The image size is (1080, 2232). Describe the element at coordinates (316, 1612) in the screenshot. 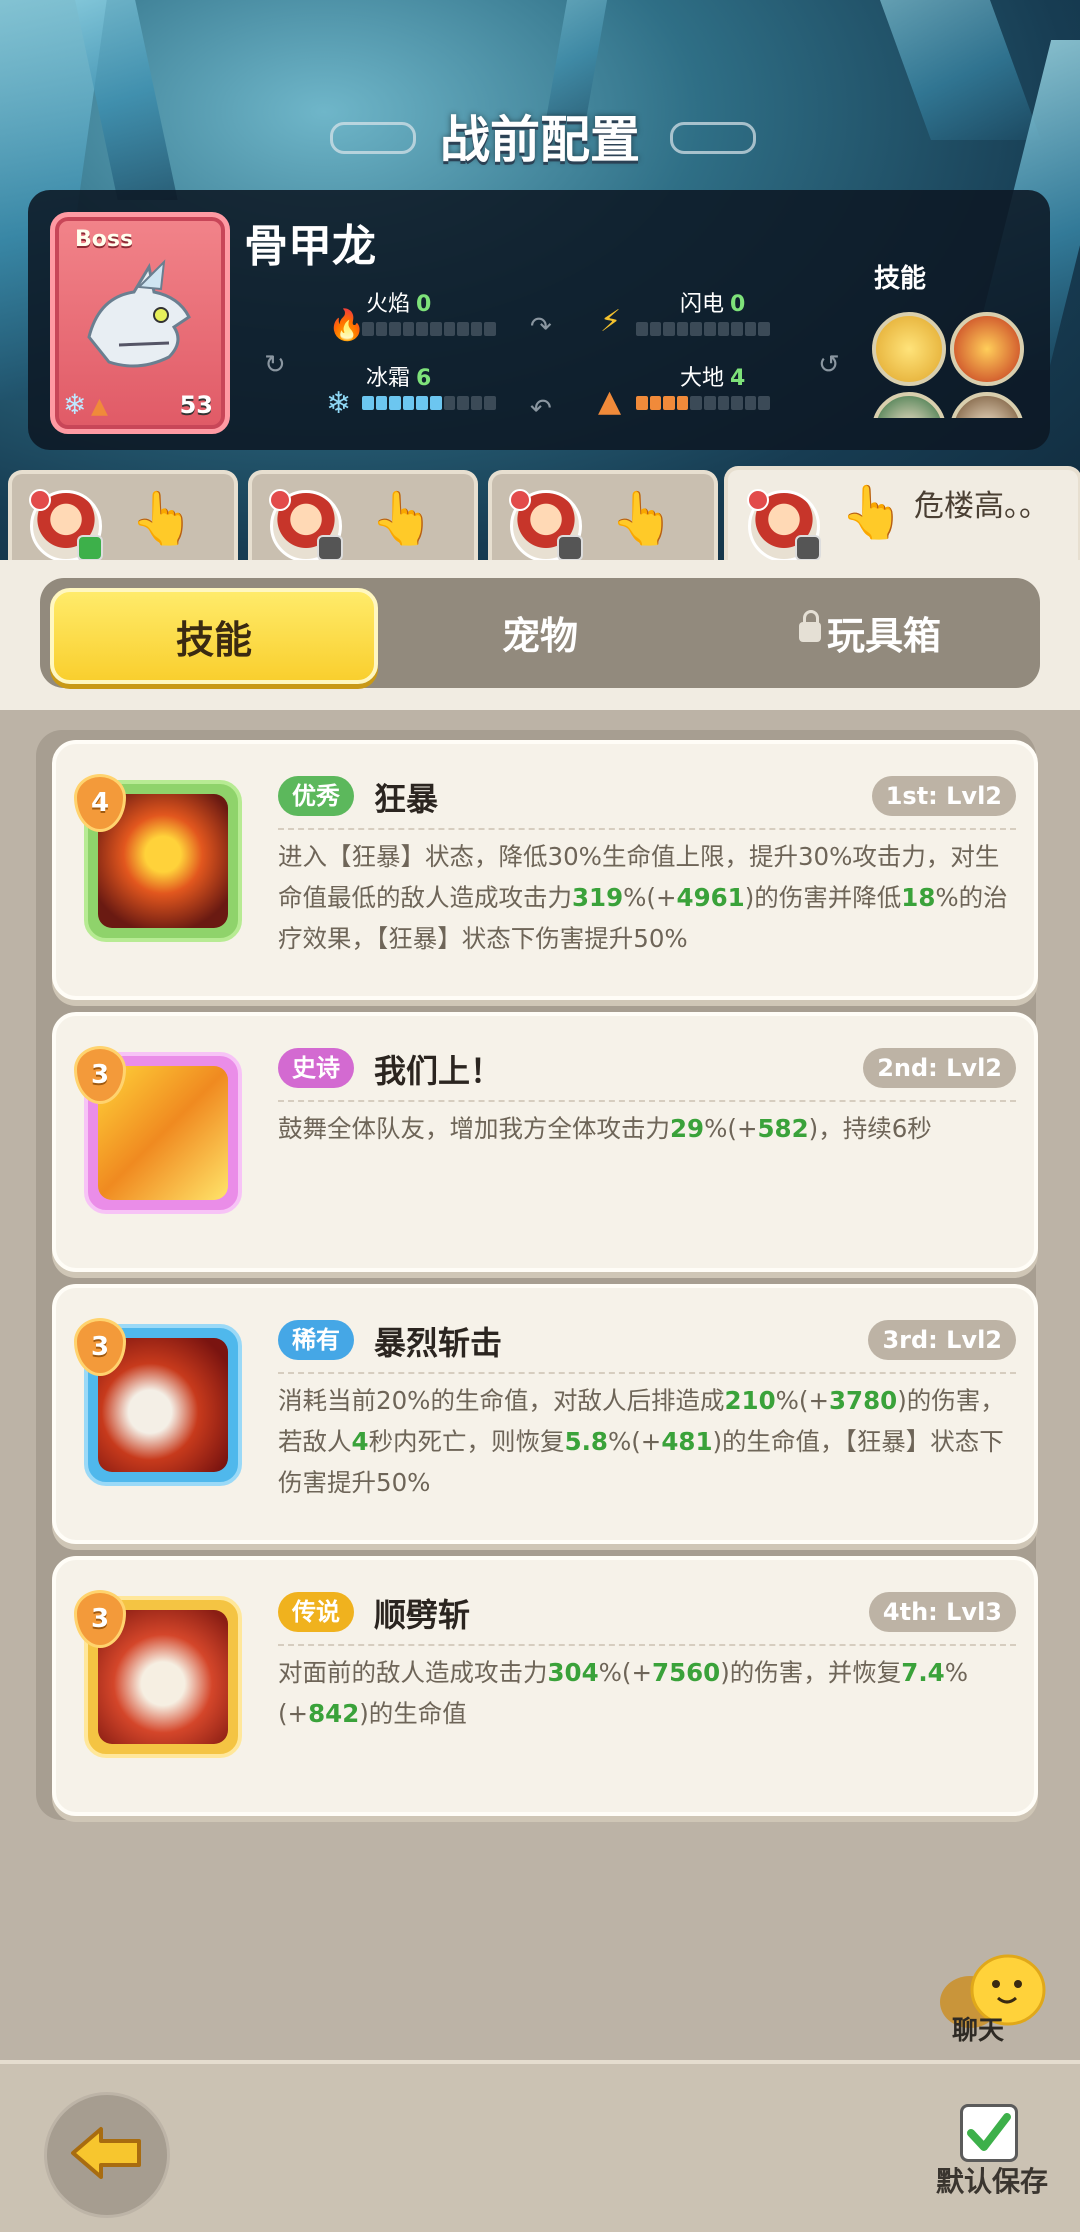

I see `rarity-badge: 传说` at that location.